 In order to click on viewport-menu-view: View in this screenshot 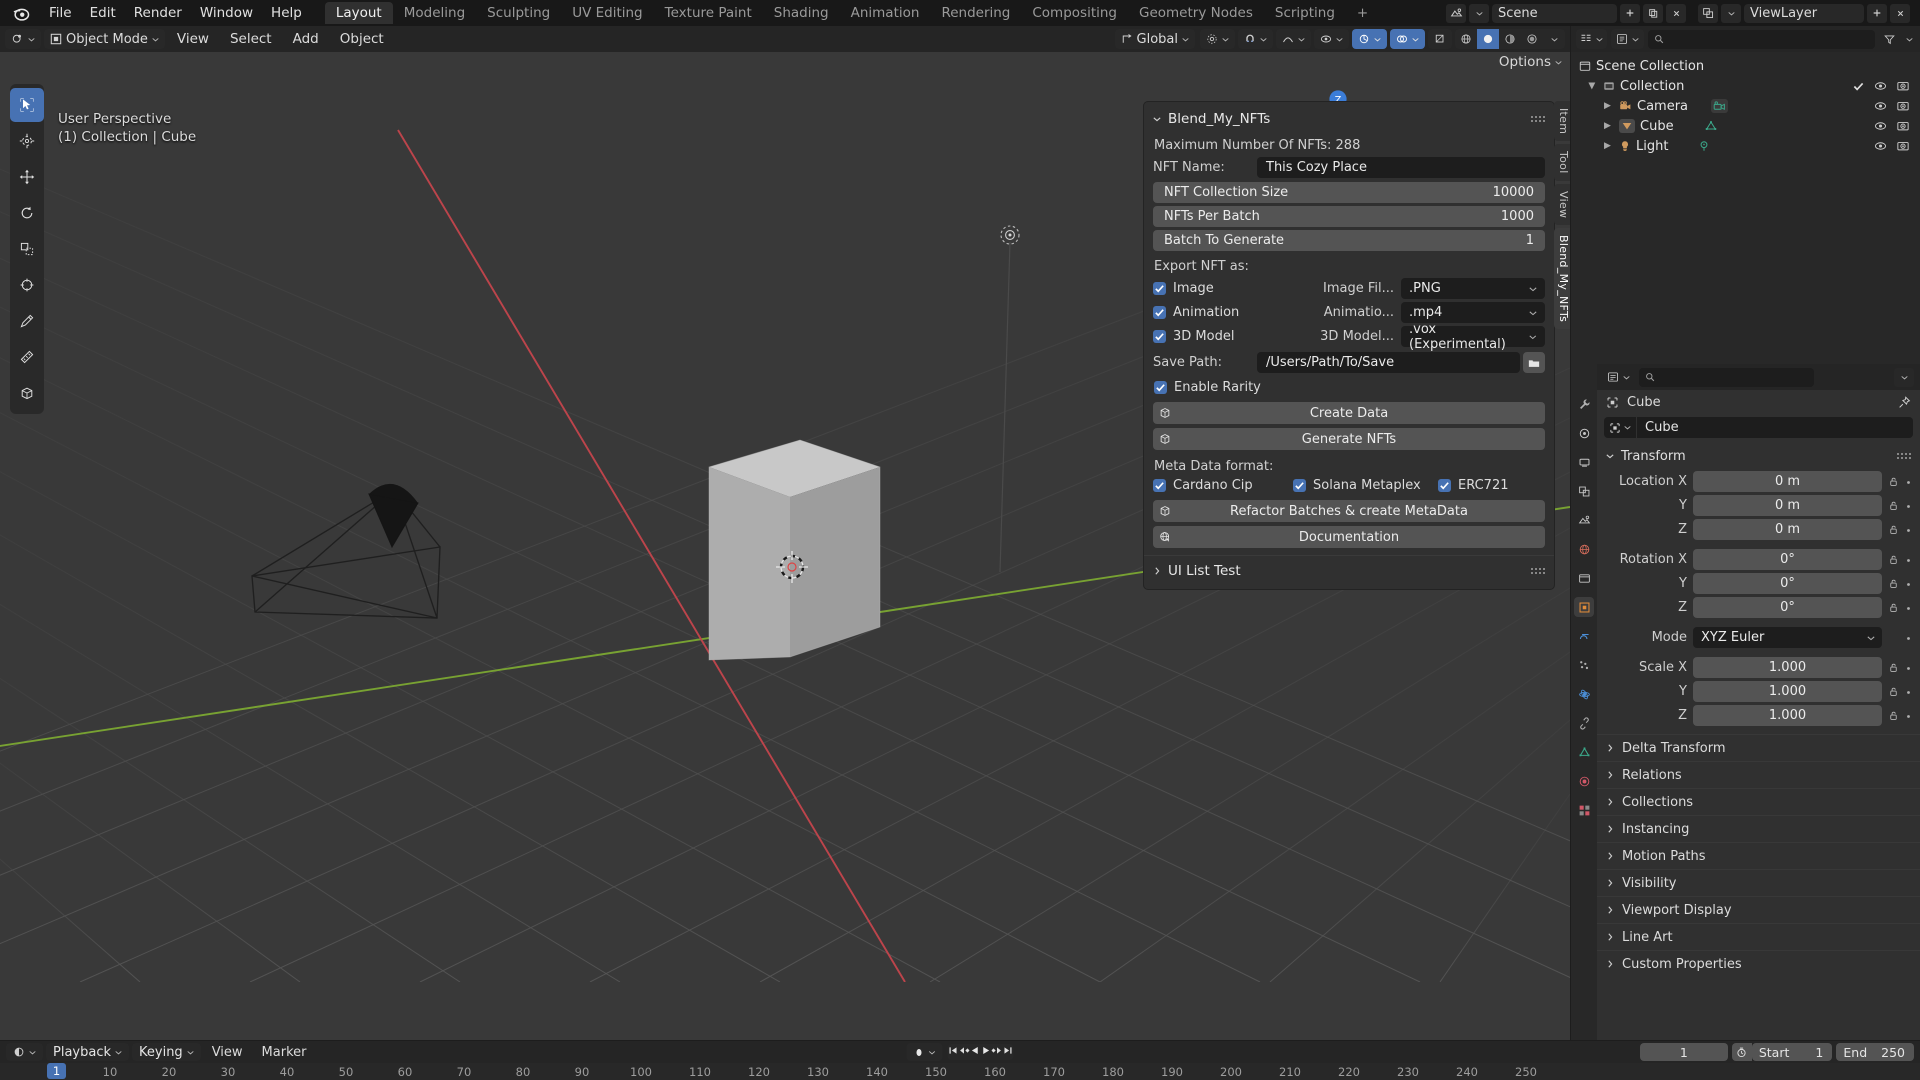, I will do `click(193, 39)`.